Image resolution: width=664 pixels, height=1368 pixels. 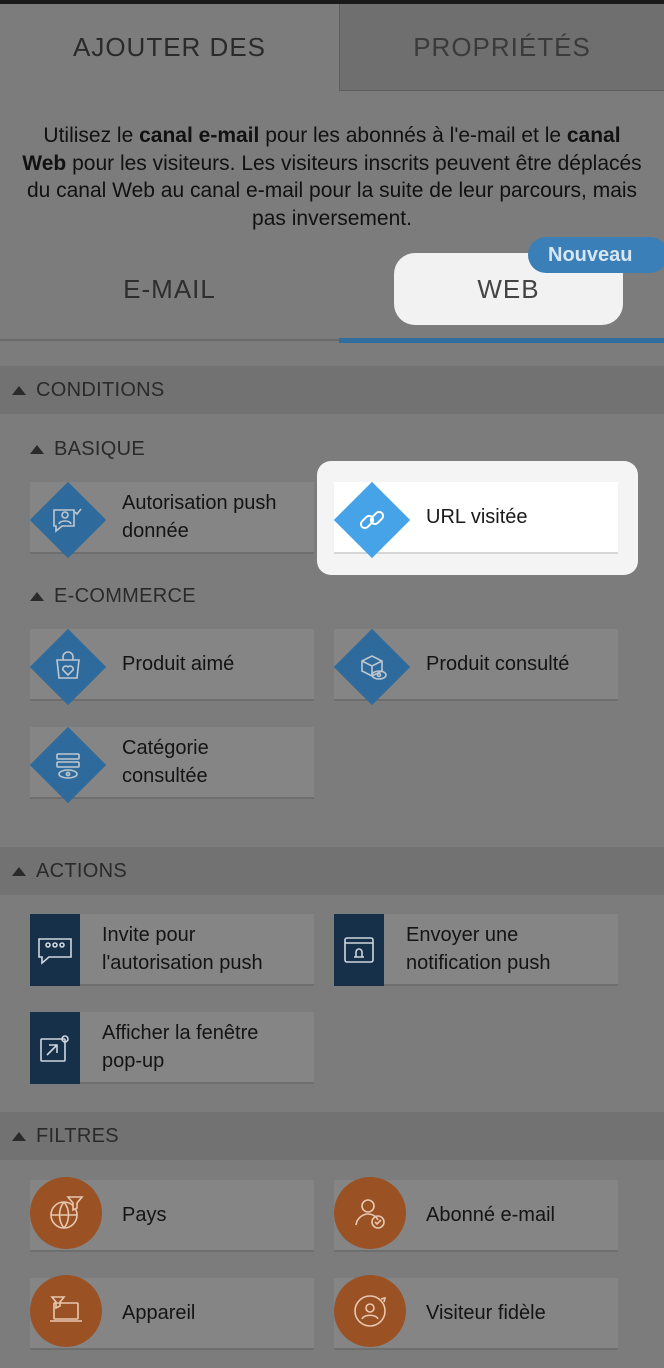 I want to click on user-refresh-icon, so click(x=370, y=1311).